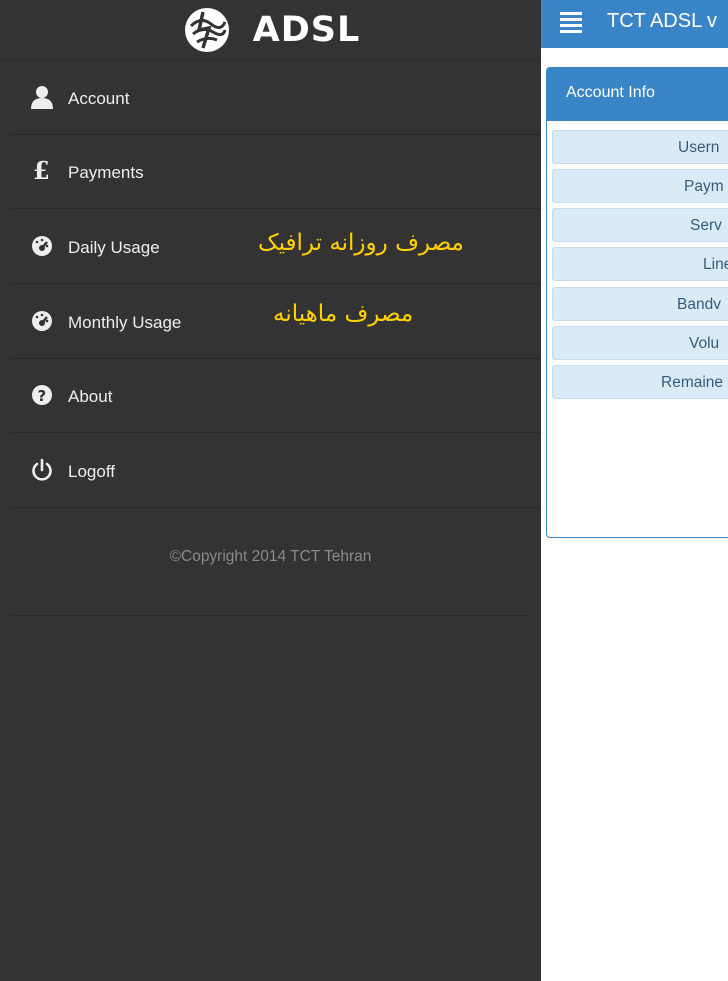  What do you see at coordinates (704, 186) in the screenshot?
I see `field-label: Paym` at bounding box center [704, 186].